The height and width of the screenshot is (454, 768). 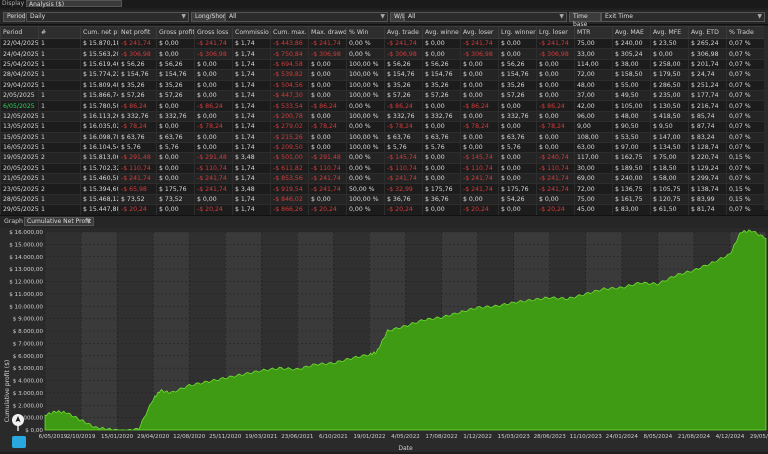 What do you see at coordinates (485, 17) in the screenshot?
I see `wl-select: All▼` at bounding box center [485, 17].